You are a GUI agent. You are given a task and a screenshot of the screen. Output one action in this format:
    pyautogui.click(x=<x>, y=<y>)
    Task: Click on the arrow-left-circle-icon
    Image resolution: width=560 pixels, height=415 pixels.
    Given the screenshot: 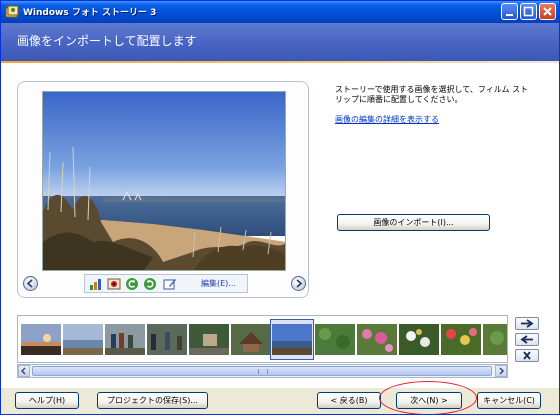 What is the action you would take?
    pyautogui.click(x=29, y=283)
    